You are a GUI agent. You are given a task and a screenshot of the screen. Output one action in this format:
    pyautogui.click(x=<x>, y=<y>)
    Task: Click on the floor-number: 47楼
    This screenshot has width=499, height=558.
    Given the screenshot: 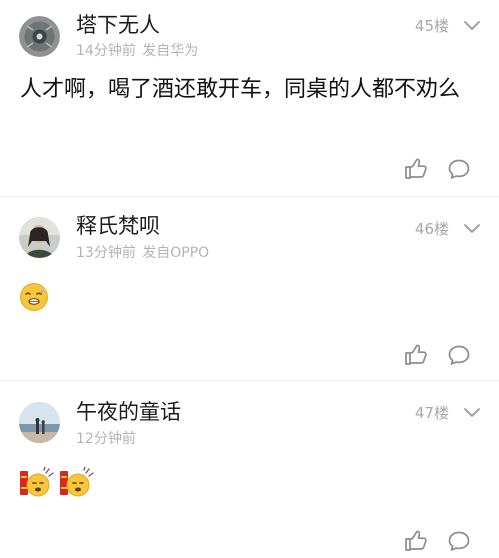 What is the action you would take?
    pyautogui.click(x=431, y=413)
    